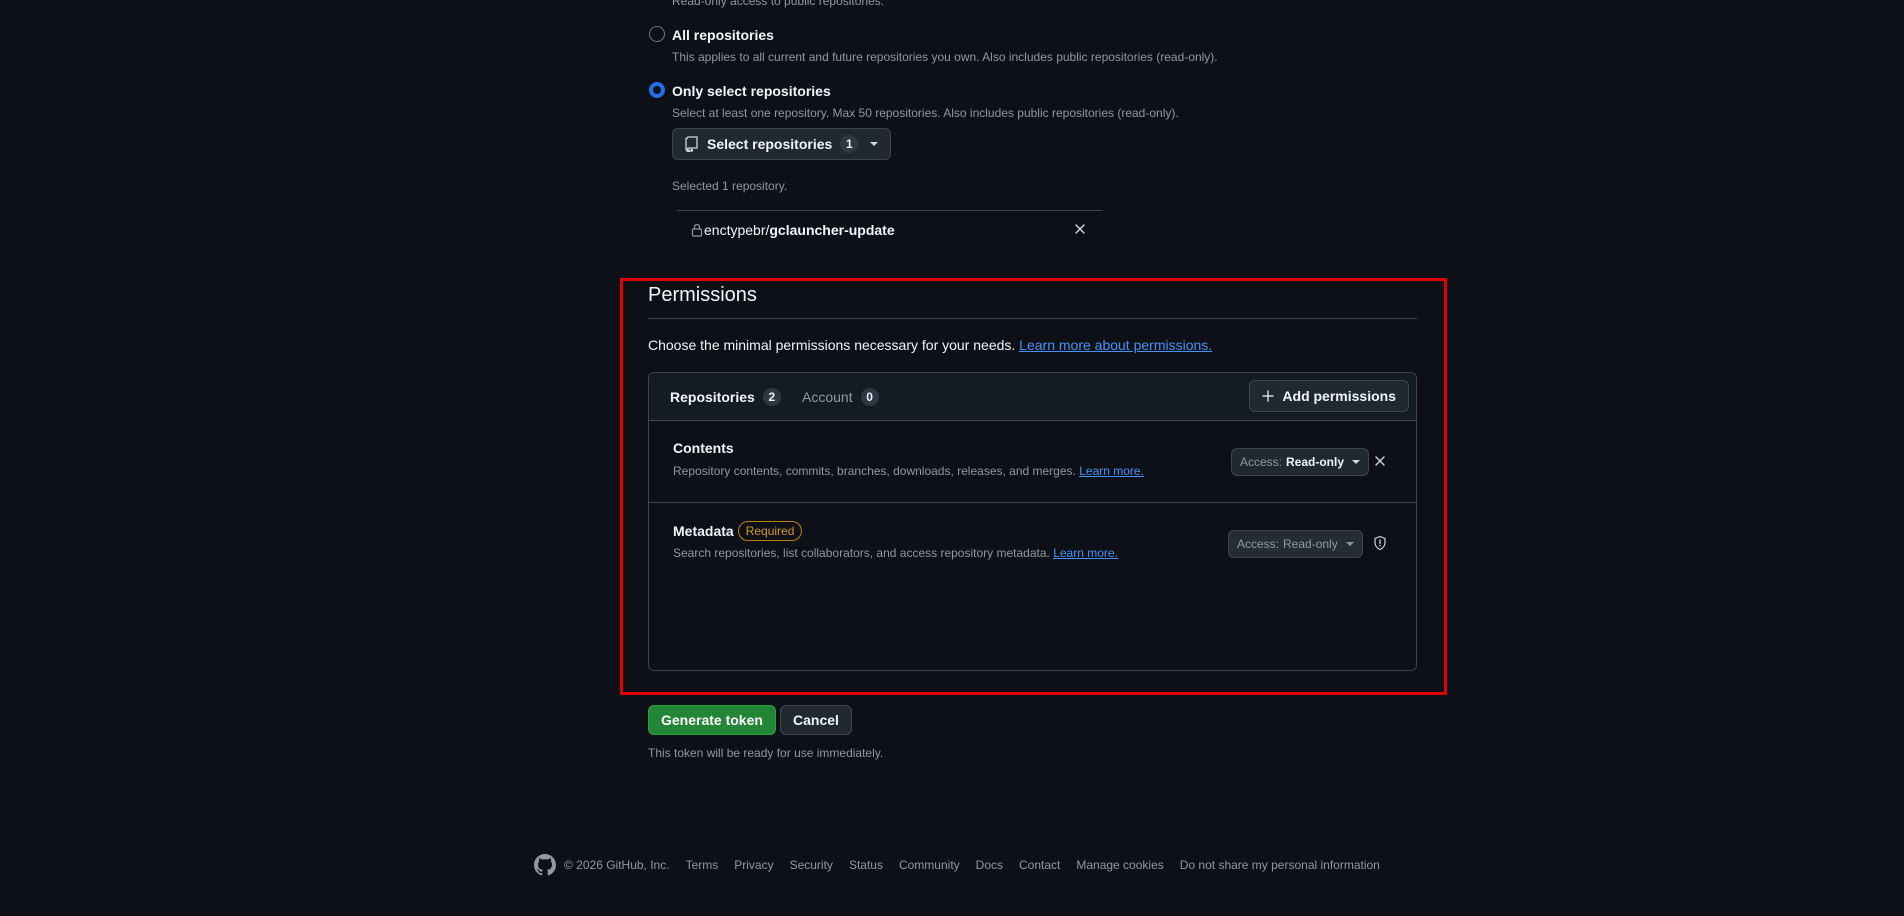 The height and width of the screenshot is (916, 1904). Describe the element at coordinates (1381, 462) in the screenshot. I see `remove-permission-close-icon` at that location.